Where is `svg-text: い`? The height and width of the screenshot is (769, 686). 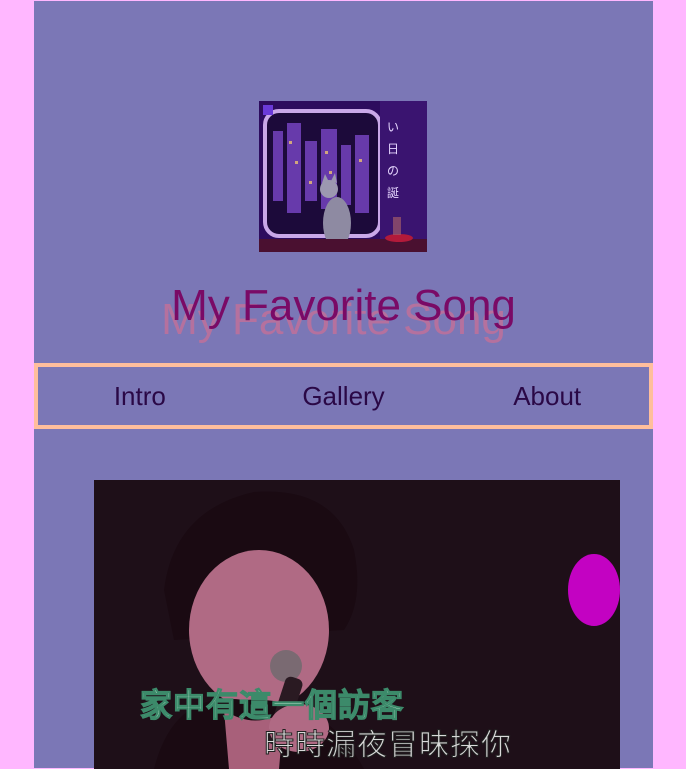 svg-text: い is located at coordinates (393, 127).